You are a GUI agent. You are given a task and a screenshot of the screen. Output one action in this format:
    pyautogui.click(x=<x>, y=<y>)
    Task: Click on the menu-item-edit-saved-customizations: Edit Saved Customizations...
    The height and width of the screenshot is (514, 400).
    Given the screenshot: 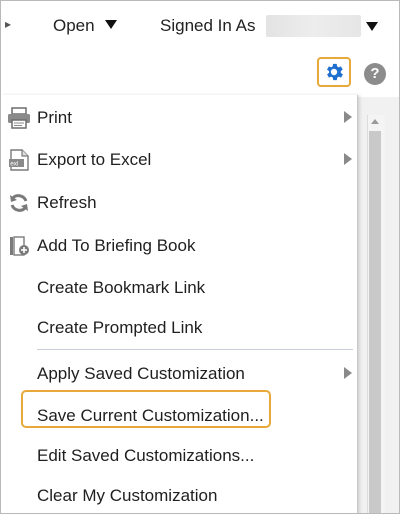 What is the action you would take?
    pyautogui.click(x=179, y=455)
    